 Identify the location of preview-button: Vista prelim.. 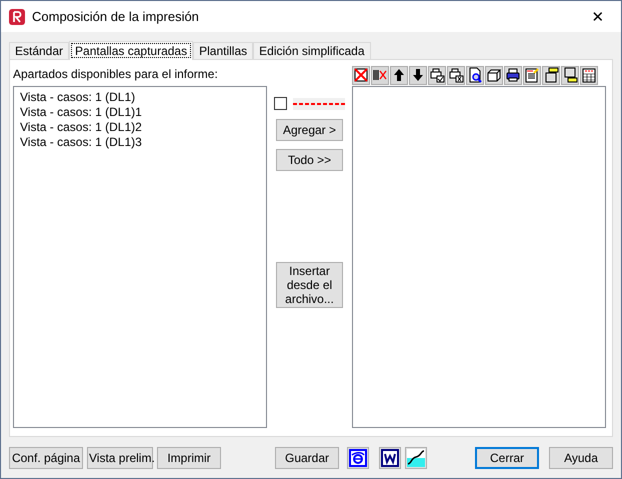
(120, 458).